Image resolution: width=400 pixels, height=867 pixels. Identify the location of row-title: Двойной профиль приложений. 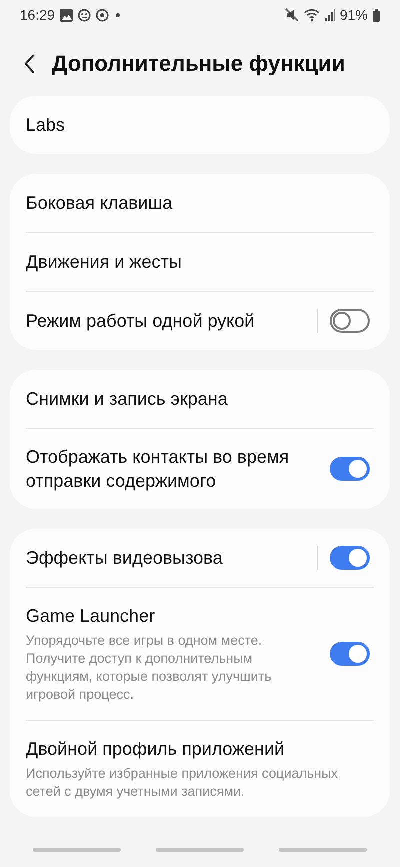
(156, 750).